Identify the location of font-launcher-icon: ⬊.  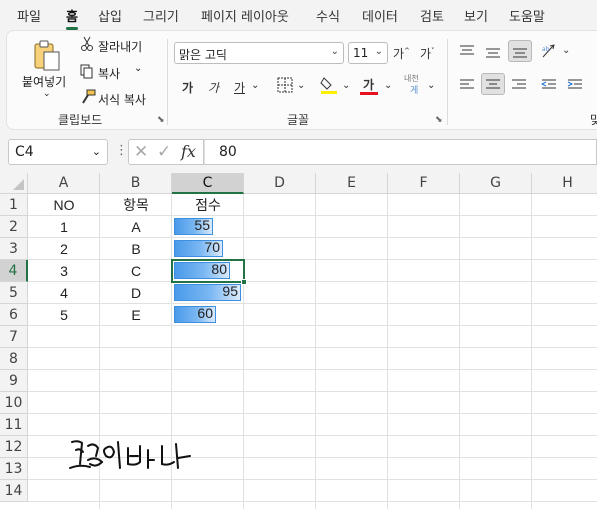
(439, 120).